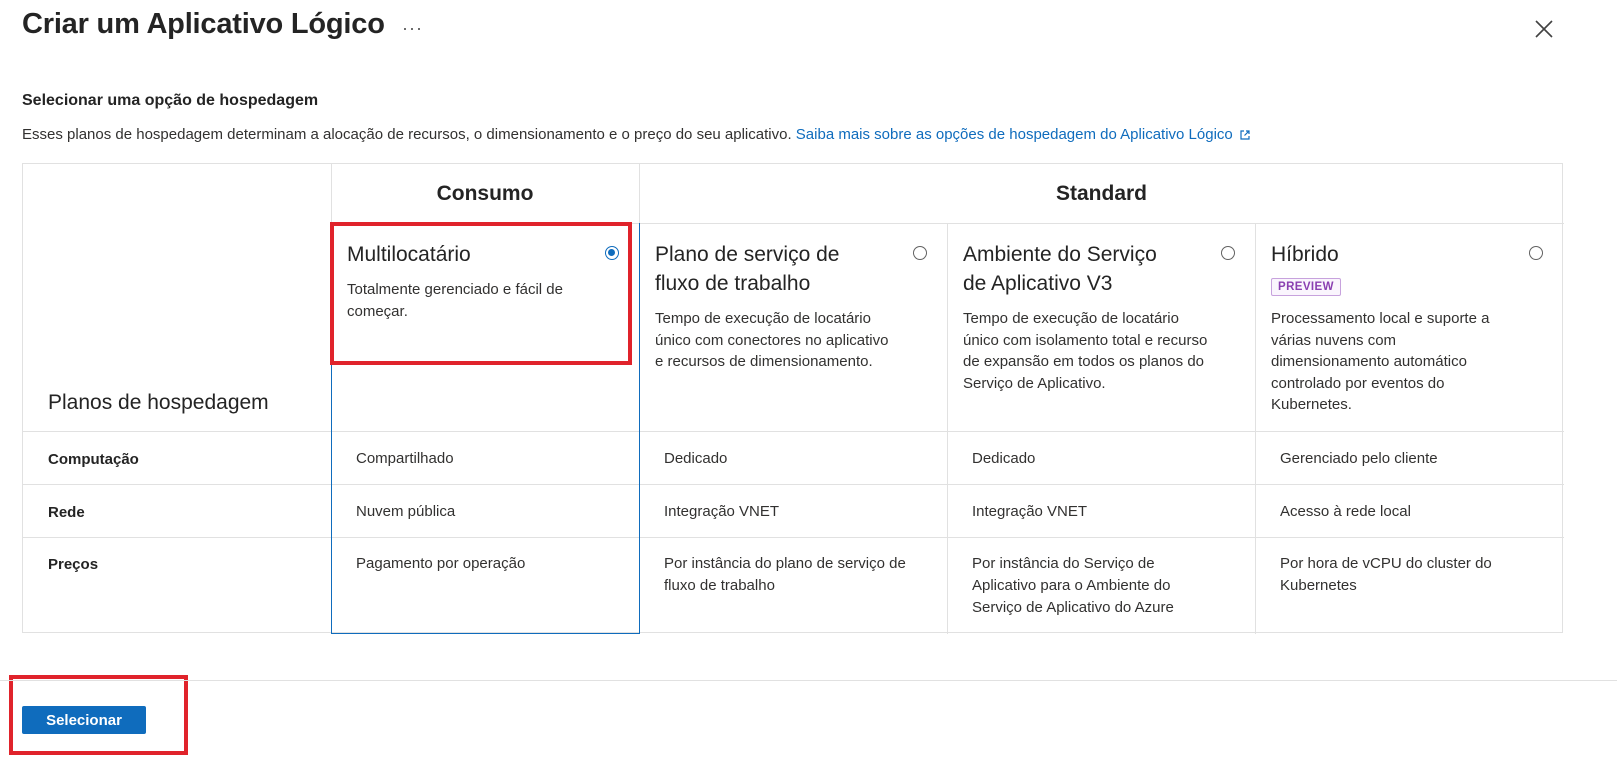 The width and height of the screenshot is (1617, 781). What do you see at coordinates (1060, 269) in the screenshot?
I see `plan-title: Ambiente do Serviço de Aplicativo V3` at bounding box center [1060, 269].